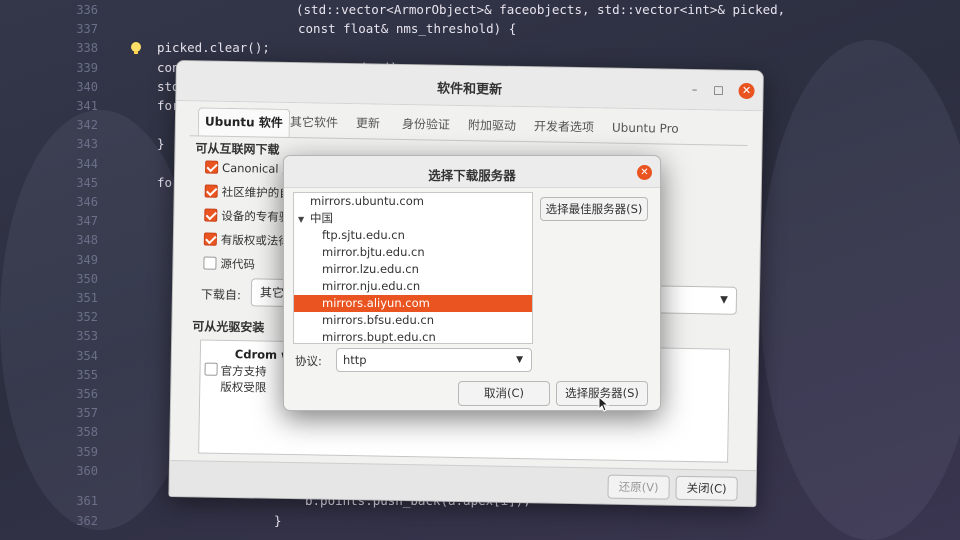 This screenshot has width=960, height=540. I want to click on line-number: 336, so click(87, 10).